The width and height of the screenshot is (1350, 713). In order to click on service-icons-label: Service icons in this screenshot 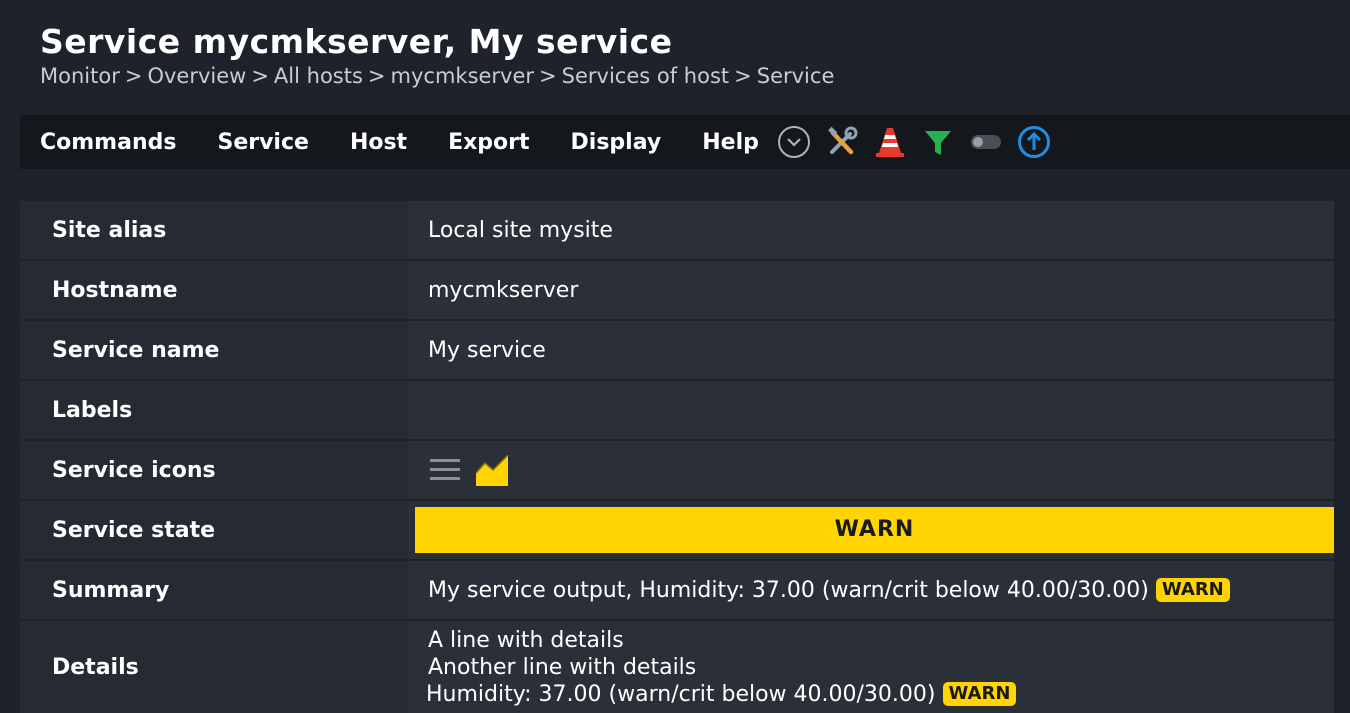, I will do `click(214, 471)`.